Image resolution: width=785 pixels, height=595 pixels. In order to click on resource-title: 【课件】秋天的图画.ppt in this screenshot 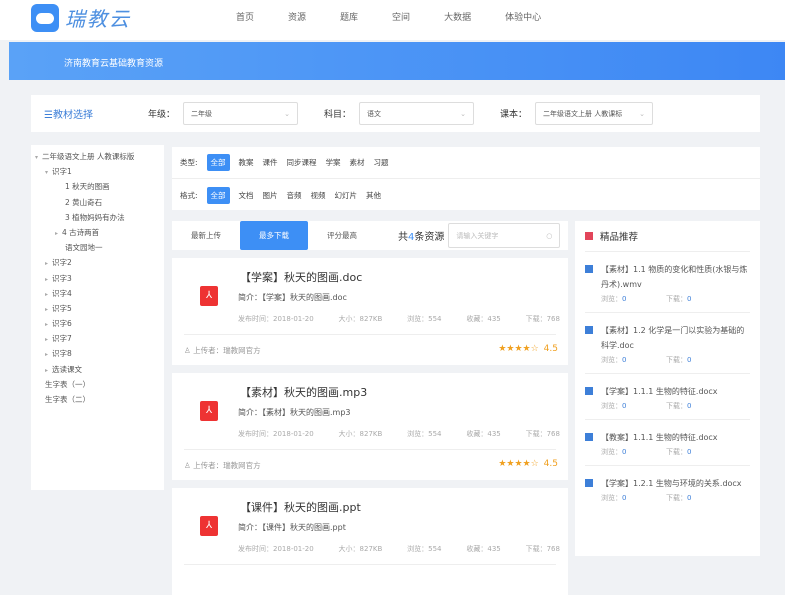, I will do `click(300, 507)`.